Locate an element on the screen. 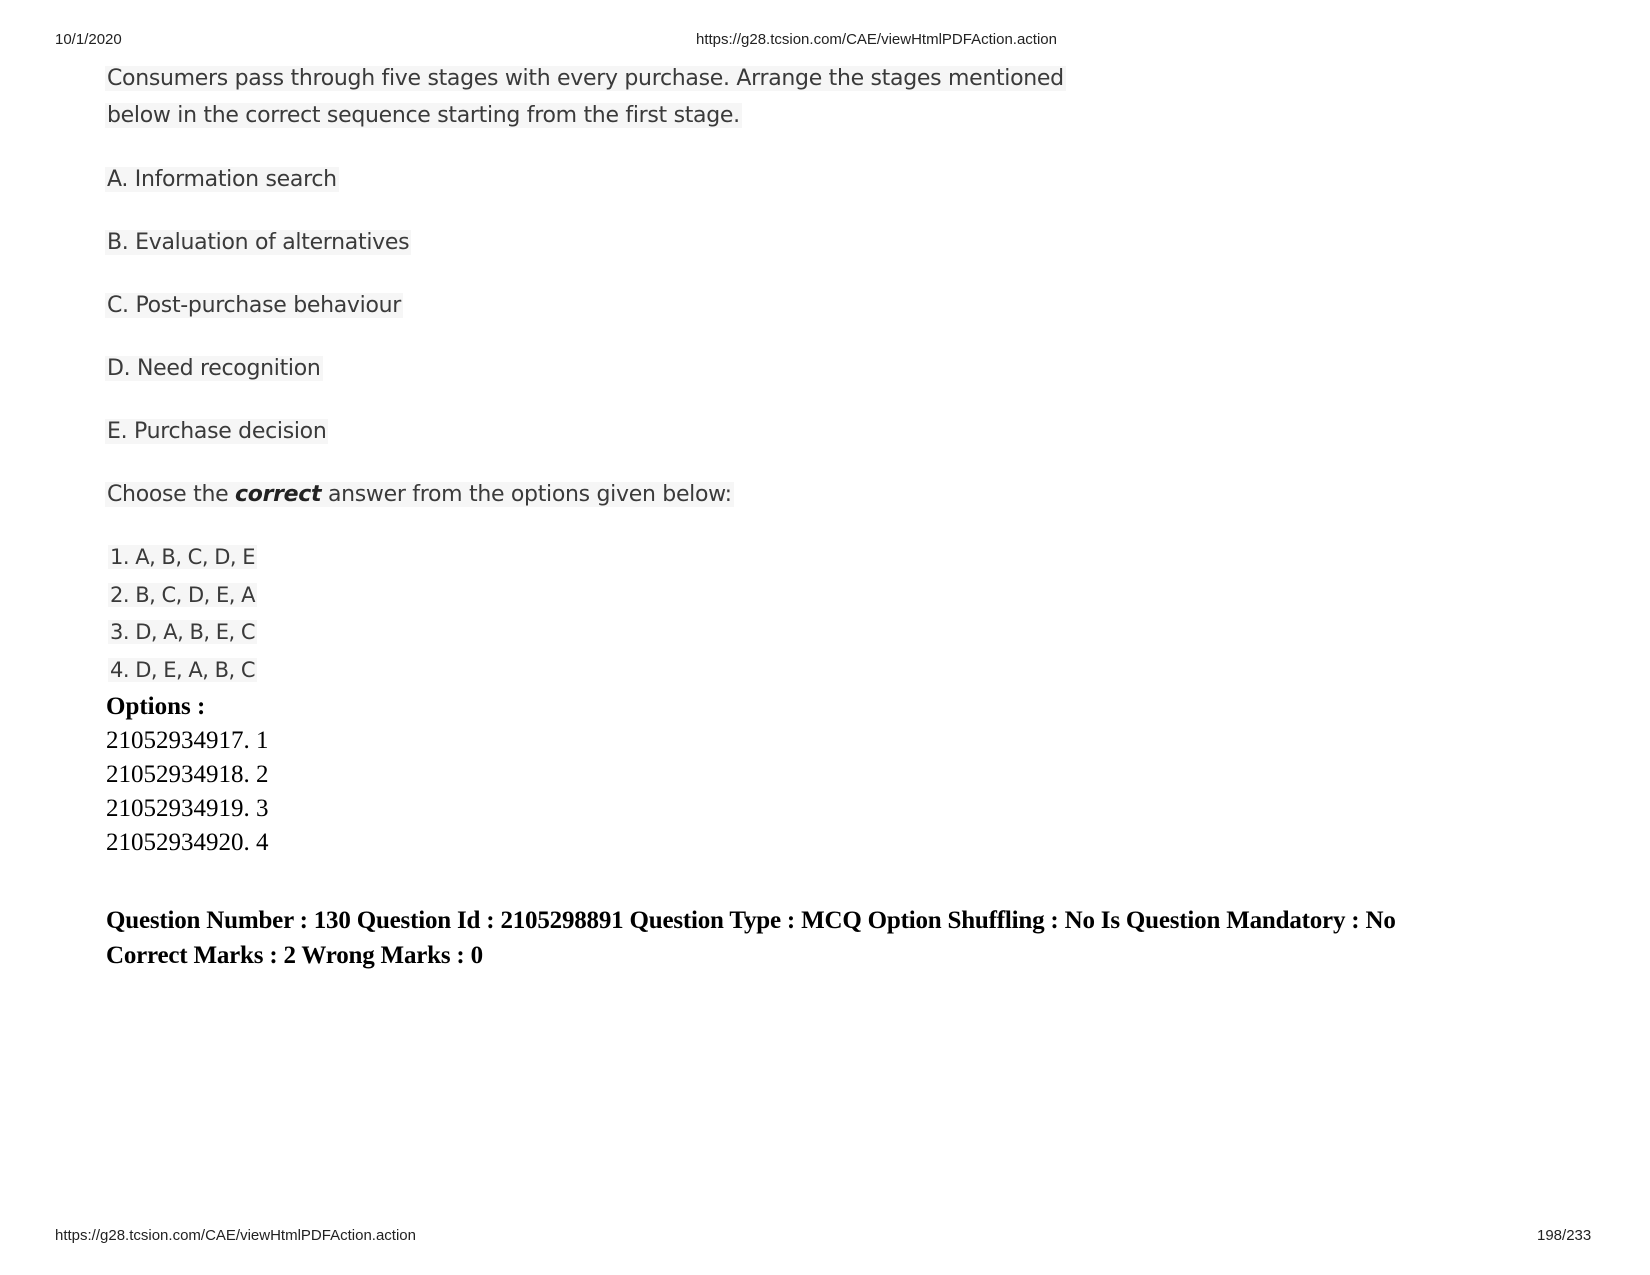 The width and height of the screenshot is (1650, 1275). choose-suffix: answer from the options given below: is located at coordinates (526, 494).